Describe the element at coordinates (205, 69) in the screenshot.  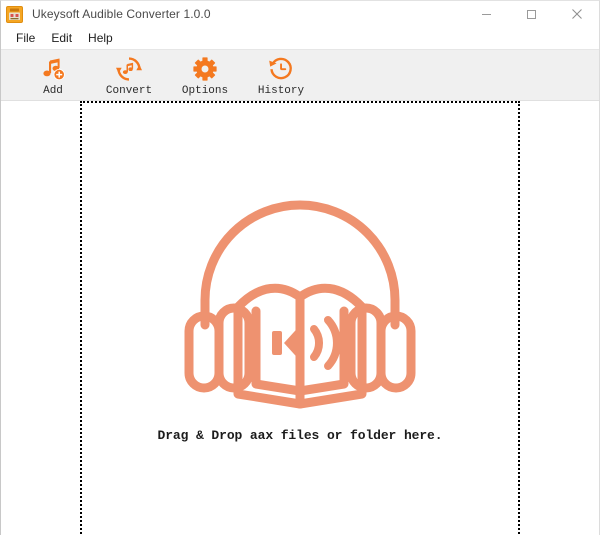
I see `gear-icon` at that location.